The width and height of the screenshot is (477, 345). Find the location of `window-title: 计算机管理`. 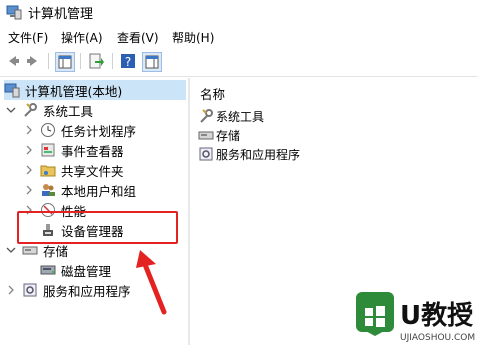

window-title: 计算机管理 is located at coordinates (61, 14).